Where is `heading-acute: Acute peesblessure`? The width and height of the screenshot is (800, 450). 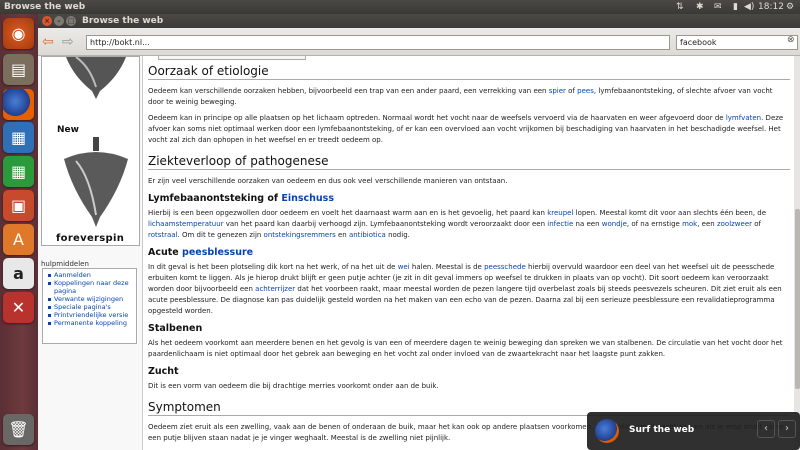
heading-acute: Acute peesblessure is located at coordinates (201, 252).